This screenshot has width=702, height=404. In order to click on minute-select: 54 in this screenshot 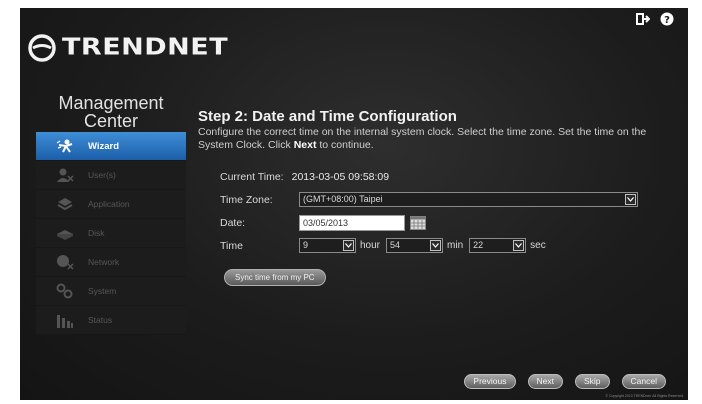, I will do `click(415, 245)`.